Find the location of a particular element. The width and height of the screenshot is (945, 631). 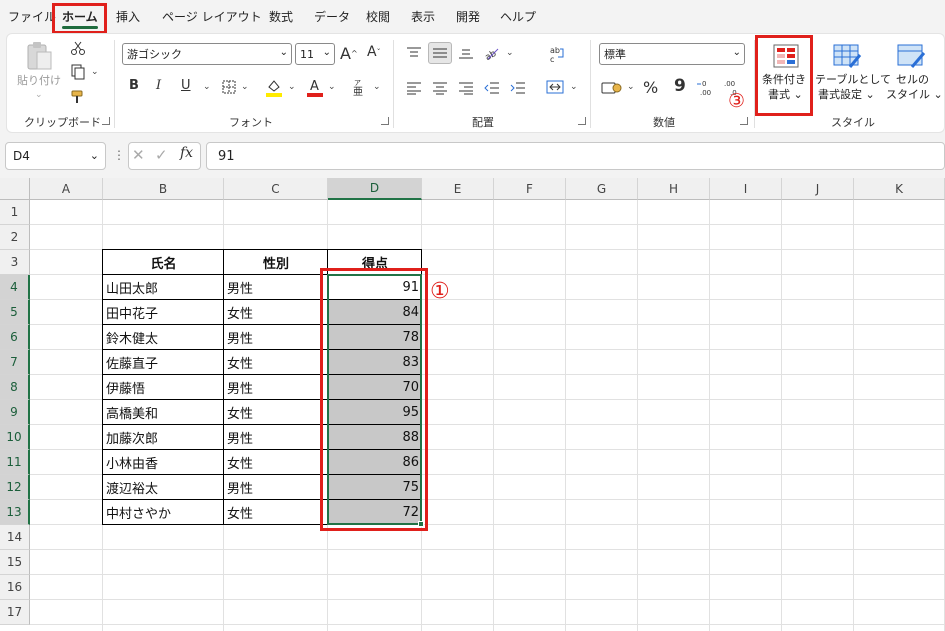

name-cell: 中村さやか is located at coordinates (163, 512).